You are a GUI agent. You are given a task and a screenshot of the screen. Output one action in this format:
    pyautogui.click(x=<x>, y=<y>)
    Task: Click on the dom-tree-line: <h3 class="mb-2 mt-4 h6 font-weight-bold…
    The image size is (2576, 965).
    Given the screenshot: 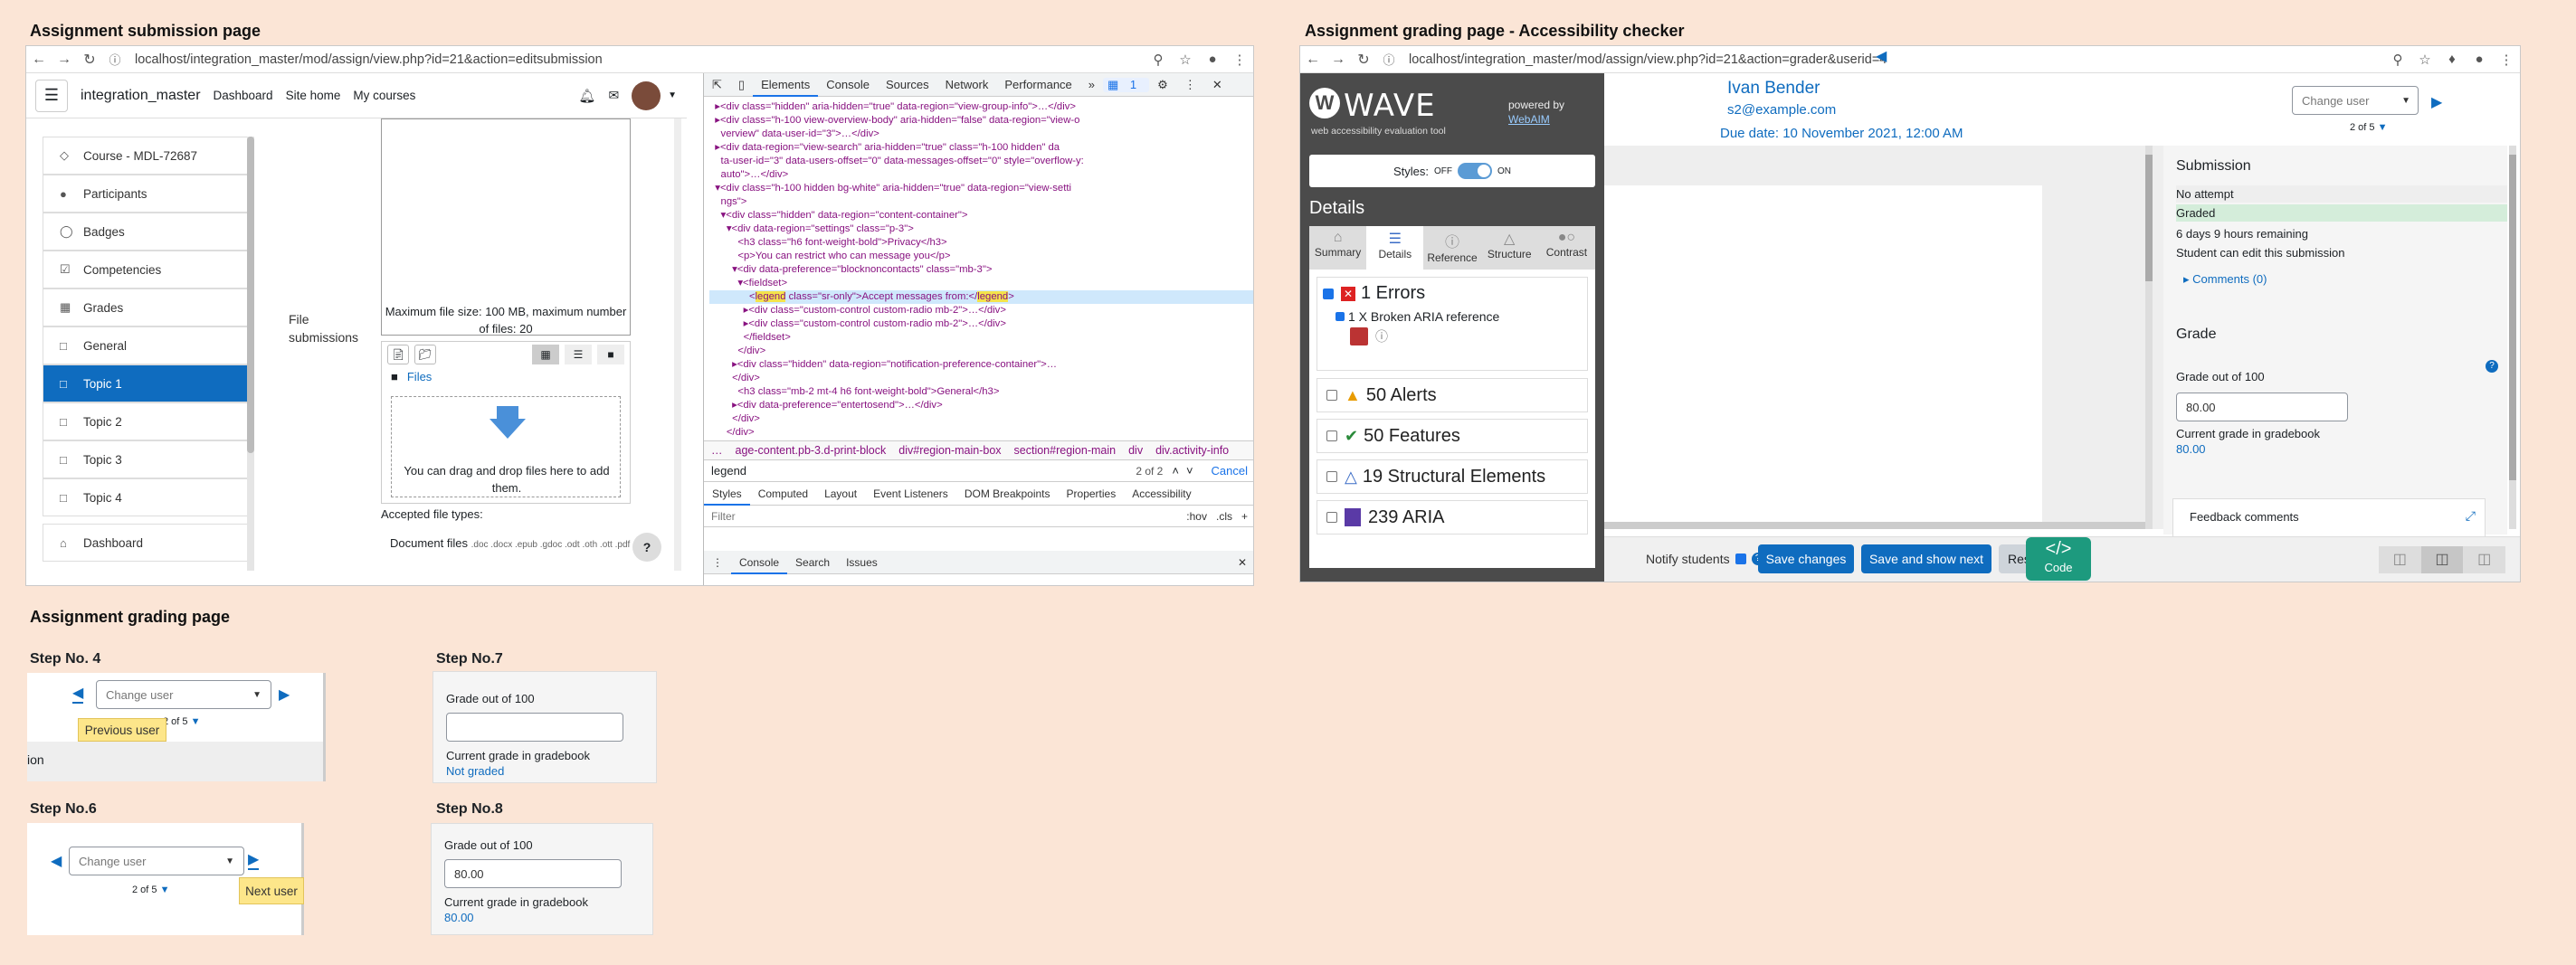 What is the action you would take?
    pyautogui.click(x=981, y=392)
    